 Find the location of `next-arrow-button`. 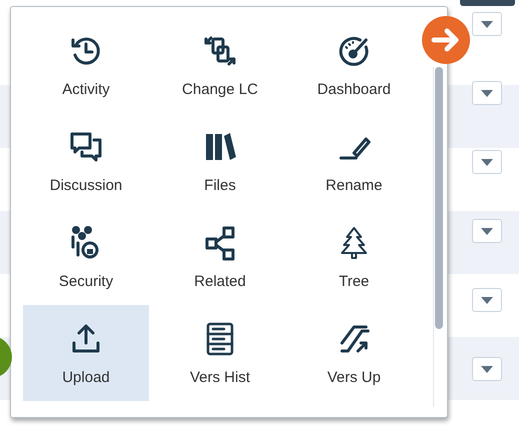

next-arrow-button is located at coordinates (446, 40).